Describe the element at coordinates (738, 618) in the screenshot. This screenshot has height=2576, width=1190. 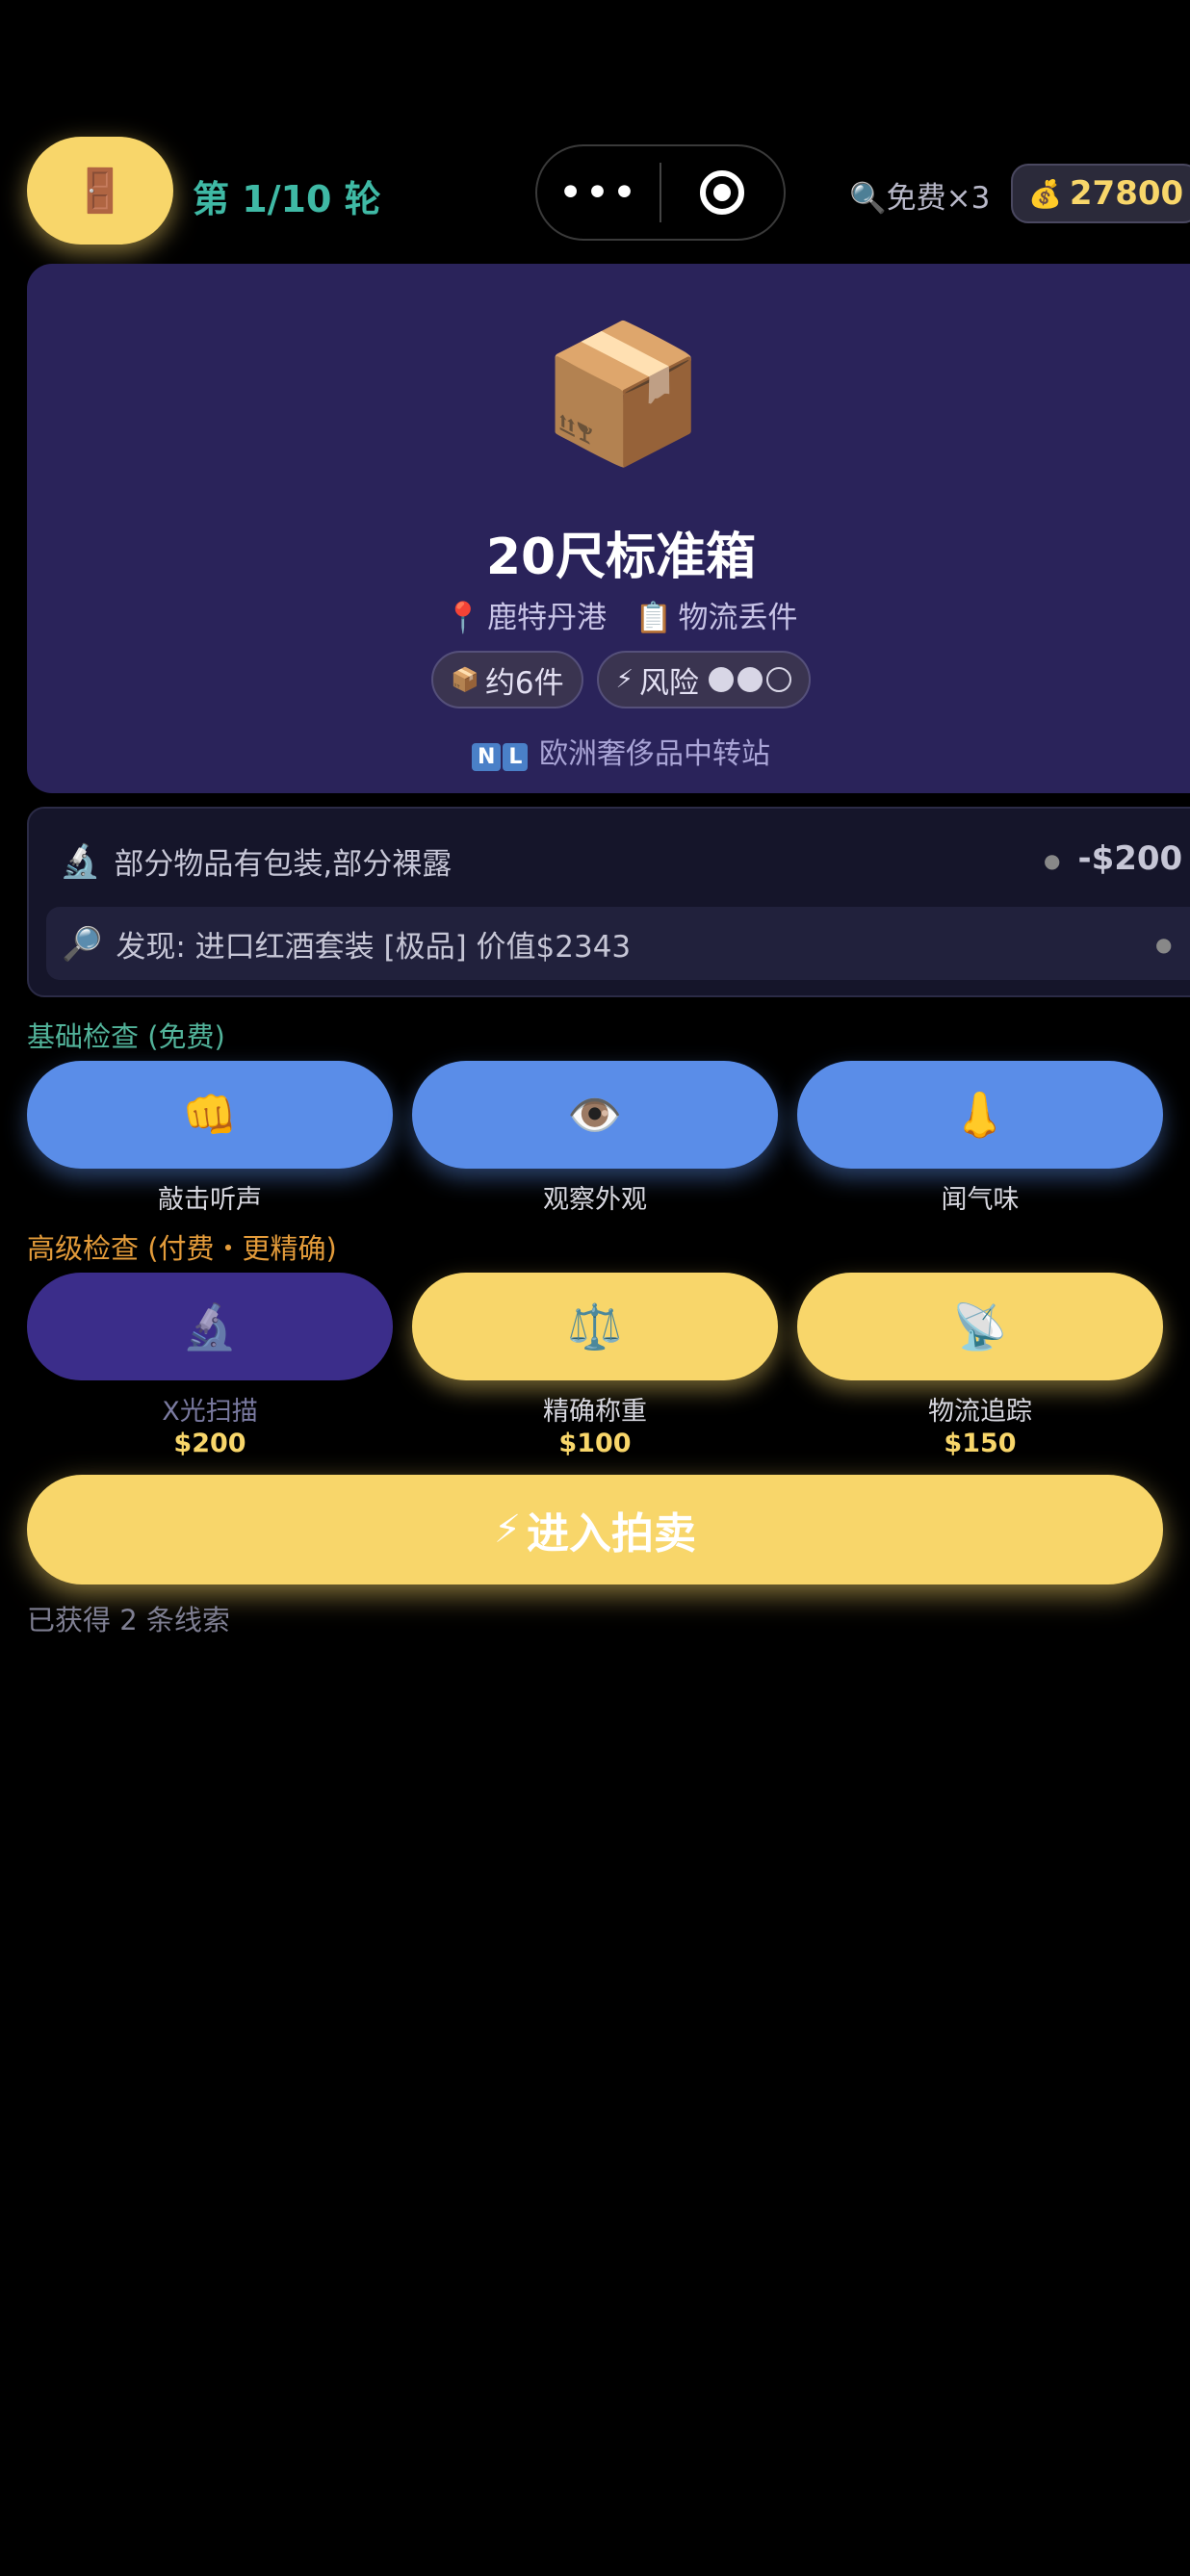
I see `container-source: 物流丢件` at that location.